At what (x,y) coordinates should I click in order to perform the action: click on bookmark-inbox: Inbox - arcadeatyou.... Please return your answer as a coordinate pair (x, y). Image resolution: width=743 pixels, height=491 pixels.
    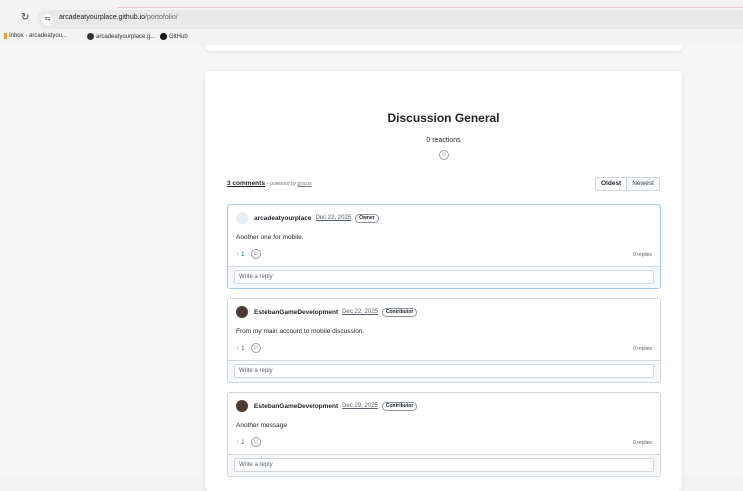
    Looking at the image, I should click on (35, 36).